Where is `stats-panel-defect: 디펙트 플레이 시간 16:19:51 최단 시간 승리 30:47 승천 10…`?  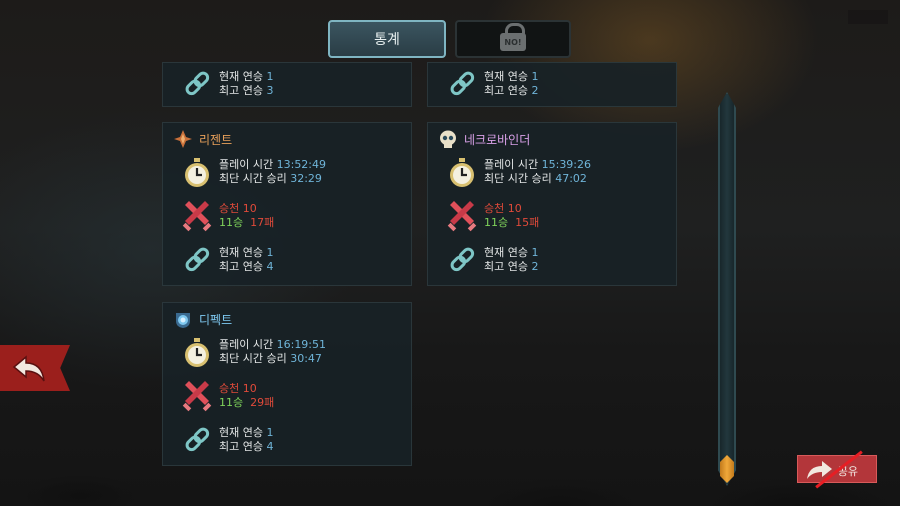 stats-panel-defect: 디펙트 플레이 시간 16:19:51 최단 시간 승리 30:47 승천 10… is located at coordinates (287, 384).